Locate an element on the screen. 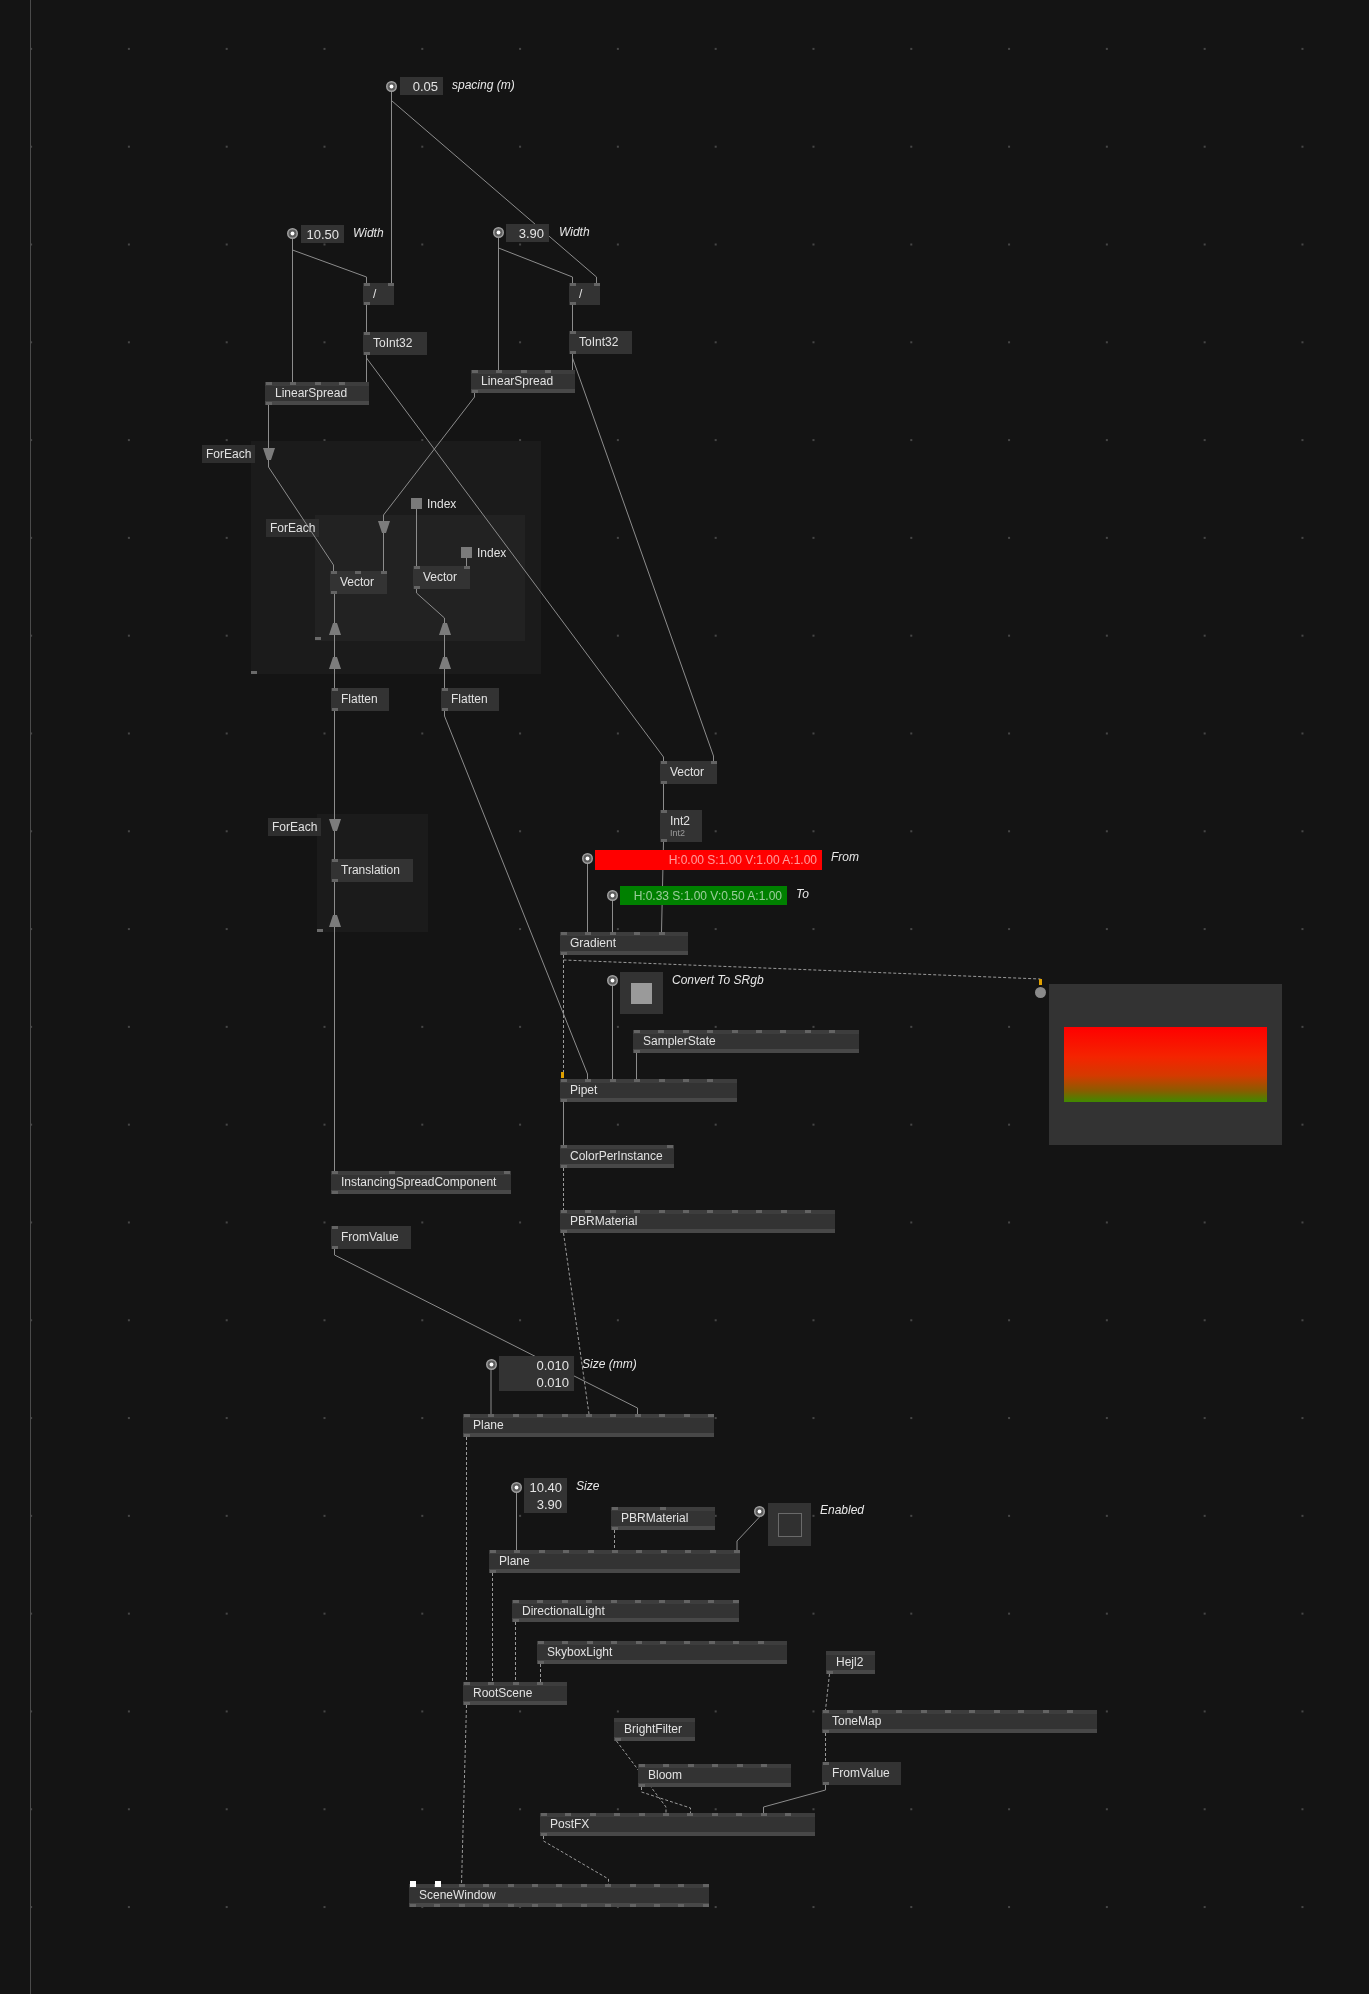  node: Translation is located at coordinates (372, 870).